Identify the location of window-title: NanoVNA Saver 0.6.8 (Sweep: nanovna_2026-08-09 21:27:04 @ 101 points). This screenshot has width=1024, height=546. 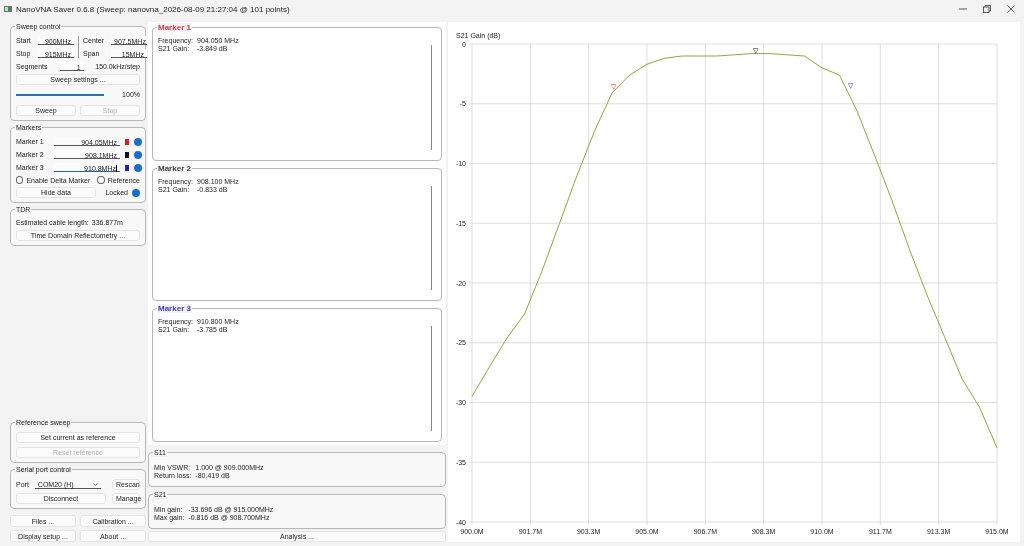
(153, 9).